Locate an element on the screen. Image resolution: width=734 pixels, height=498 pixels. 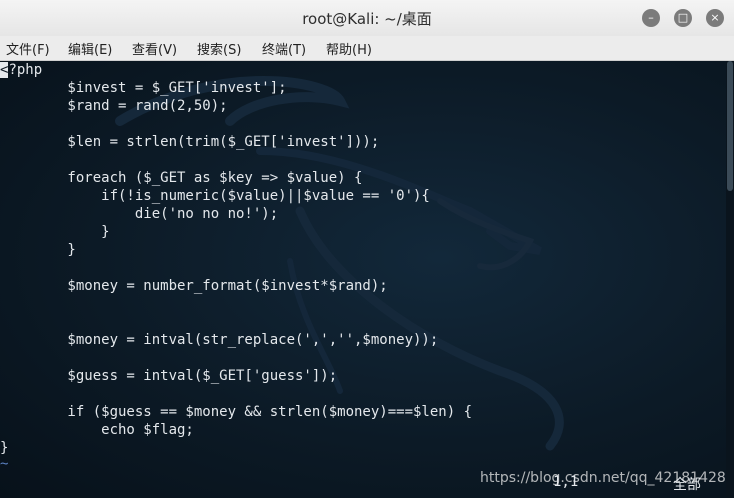
menu-terminal: 终端(T) is located at coordinates (284, 48).